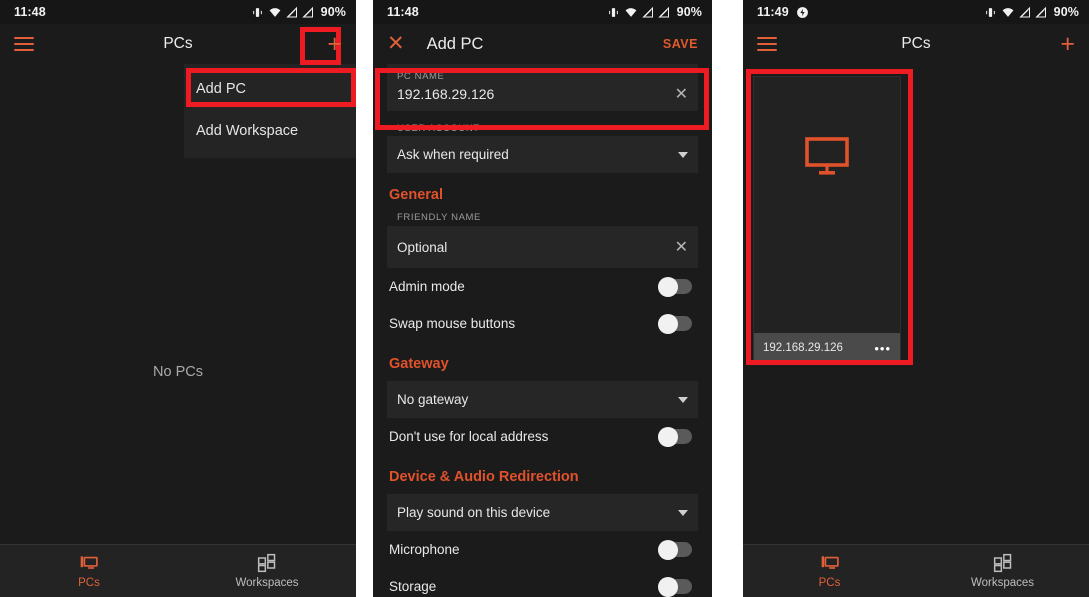  What do you see at coordinates (803, 348) in the screenshot?
I see `pc-card-name: 192.168.29.126` at bounding box center [803, 348].